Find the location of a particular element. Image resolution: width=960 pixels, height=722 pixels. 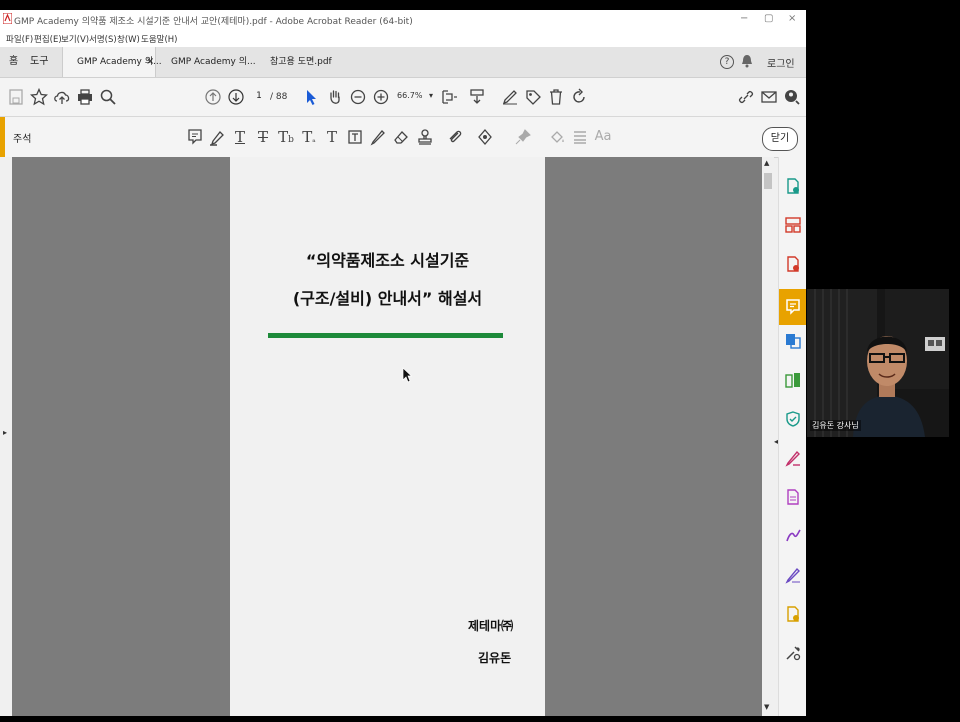

comment-panel-title: 주석 is located at coordinates (22, 139).